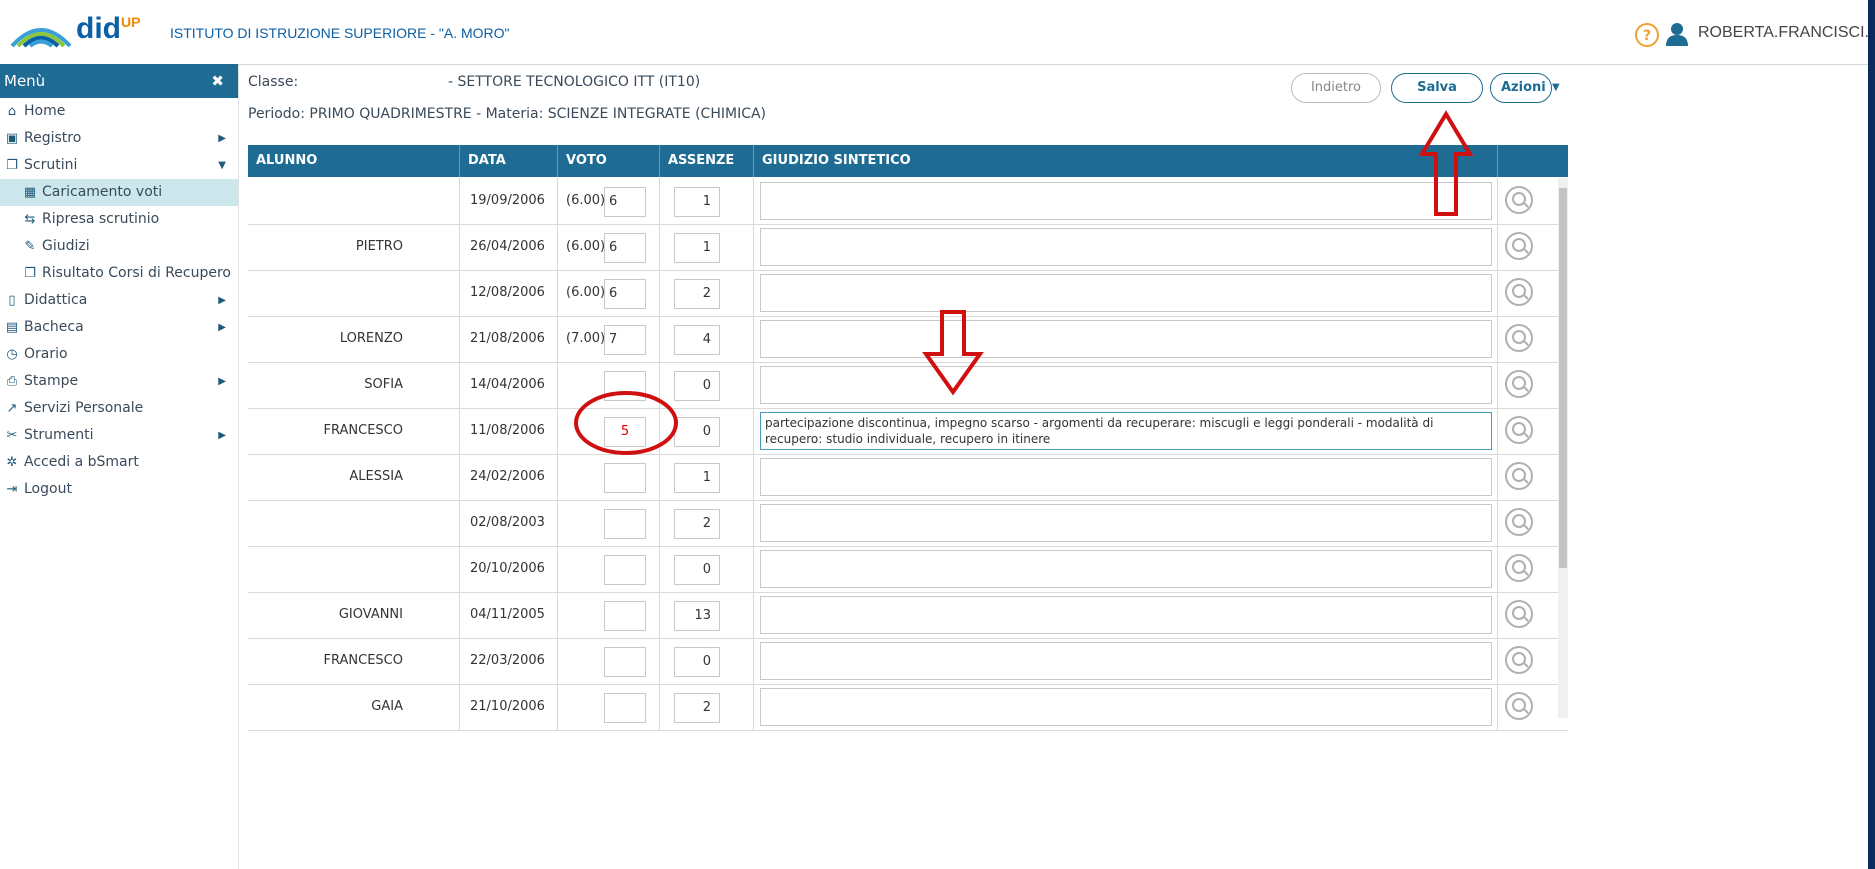  Describe the element at coordinates (1677, 34) in the screenshot. I see `user-icon` at that location.